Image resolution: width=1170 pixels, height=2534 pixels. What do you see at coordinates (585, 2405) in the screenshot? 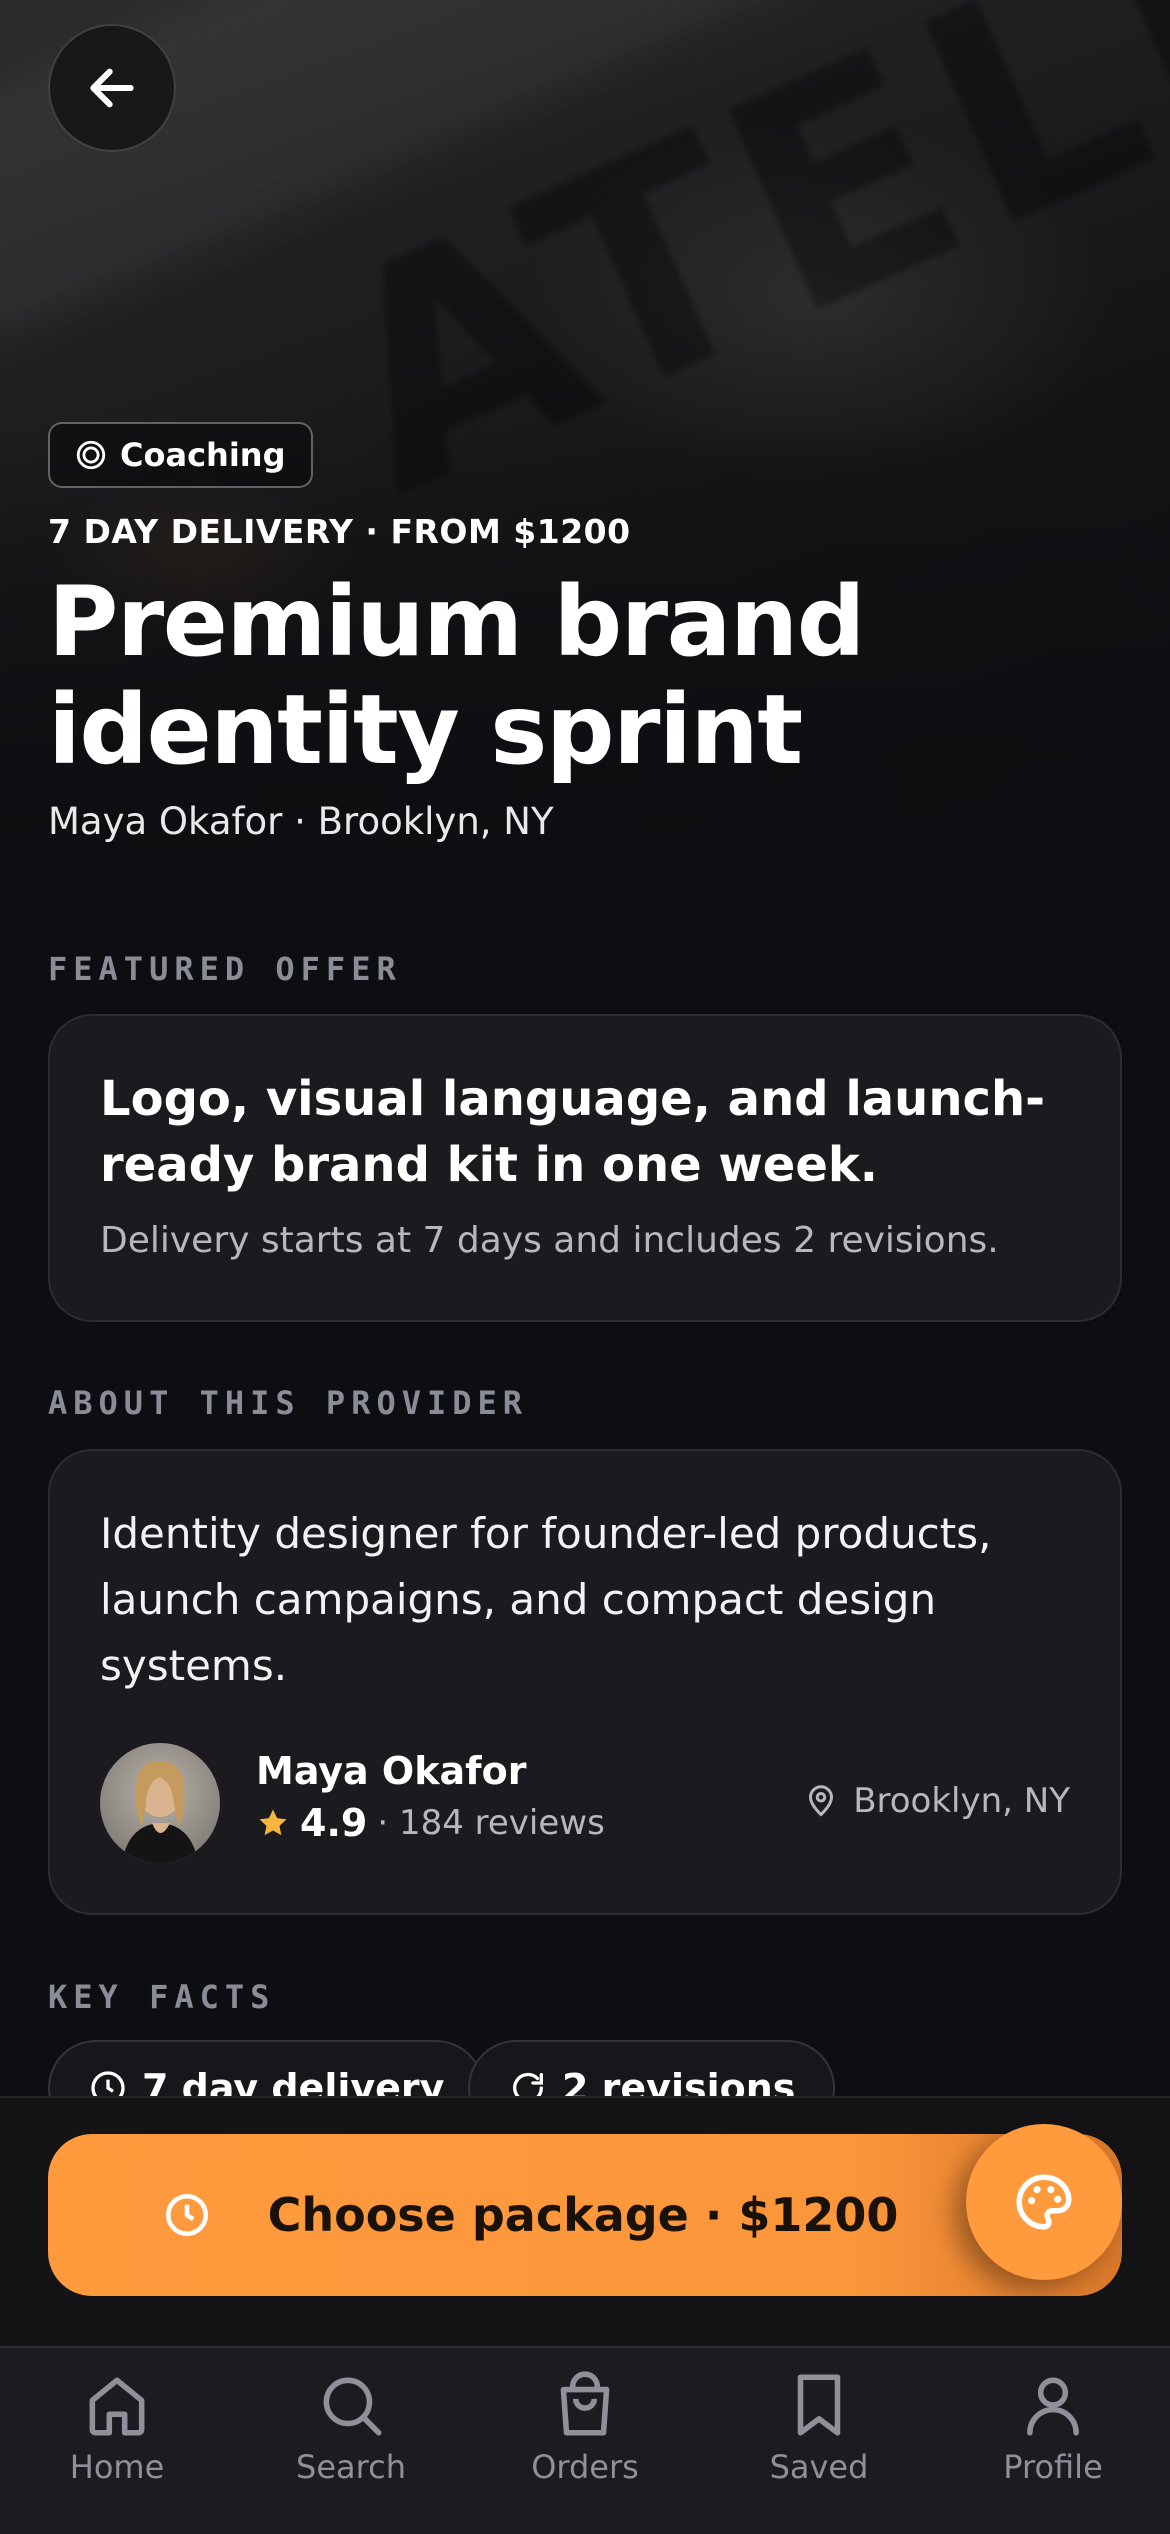
I see `bag-icon` at bounding box center [585, 2405].